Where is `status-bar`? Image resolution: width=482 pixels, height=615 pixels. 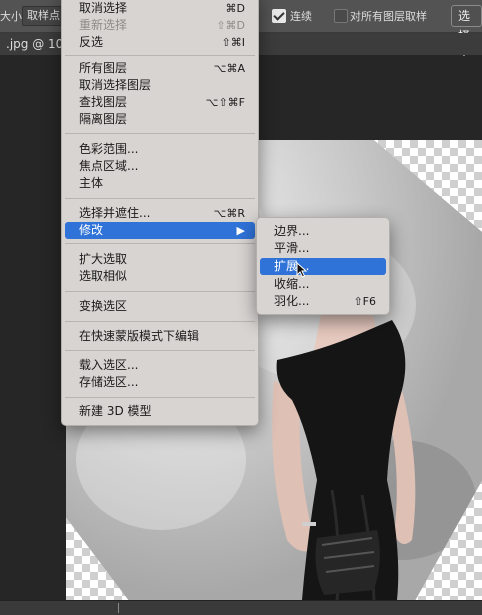
status-bar is located at coordinates (241, 607).